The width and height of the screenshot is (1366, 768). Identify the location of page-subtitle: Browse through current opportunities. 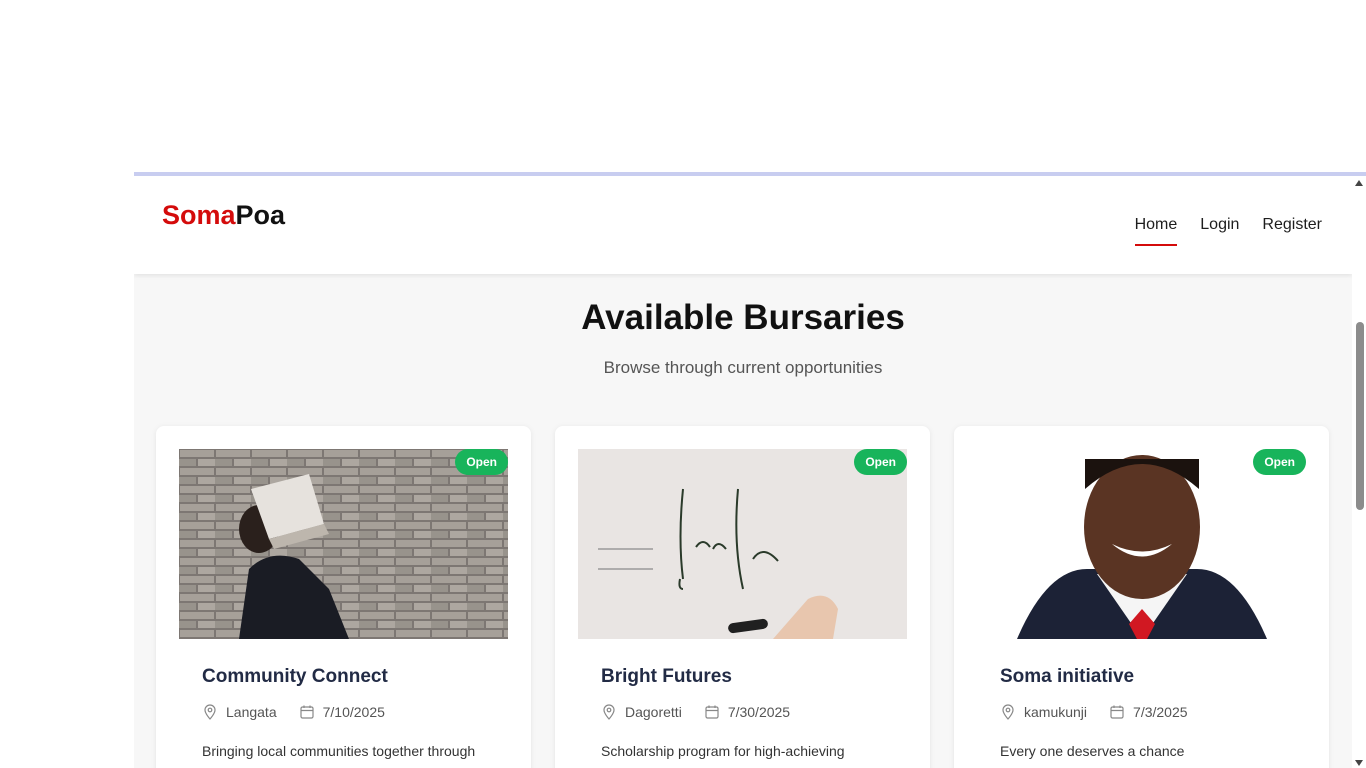
(743, 367).